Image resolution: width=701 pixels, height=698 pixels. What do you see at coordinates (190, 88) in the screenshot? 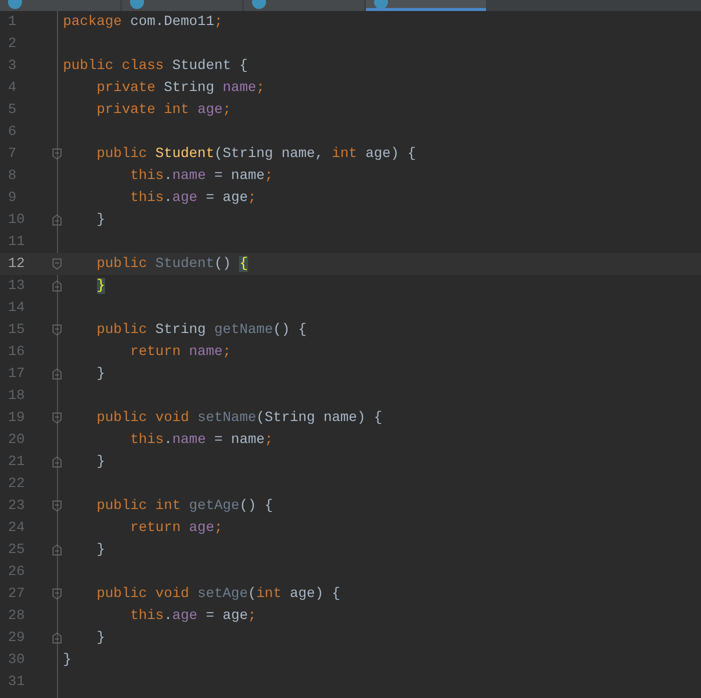
I see `code-token: String` at bounding box center [190, 88].